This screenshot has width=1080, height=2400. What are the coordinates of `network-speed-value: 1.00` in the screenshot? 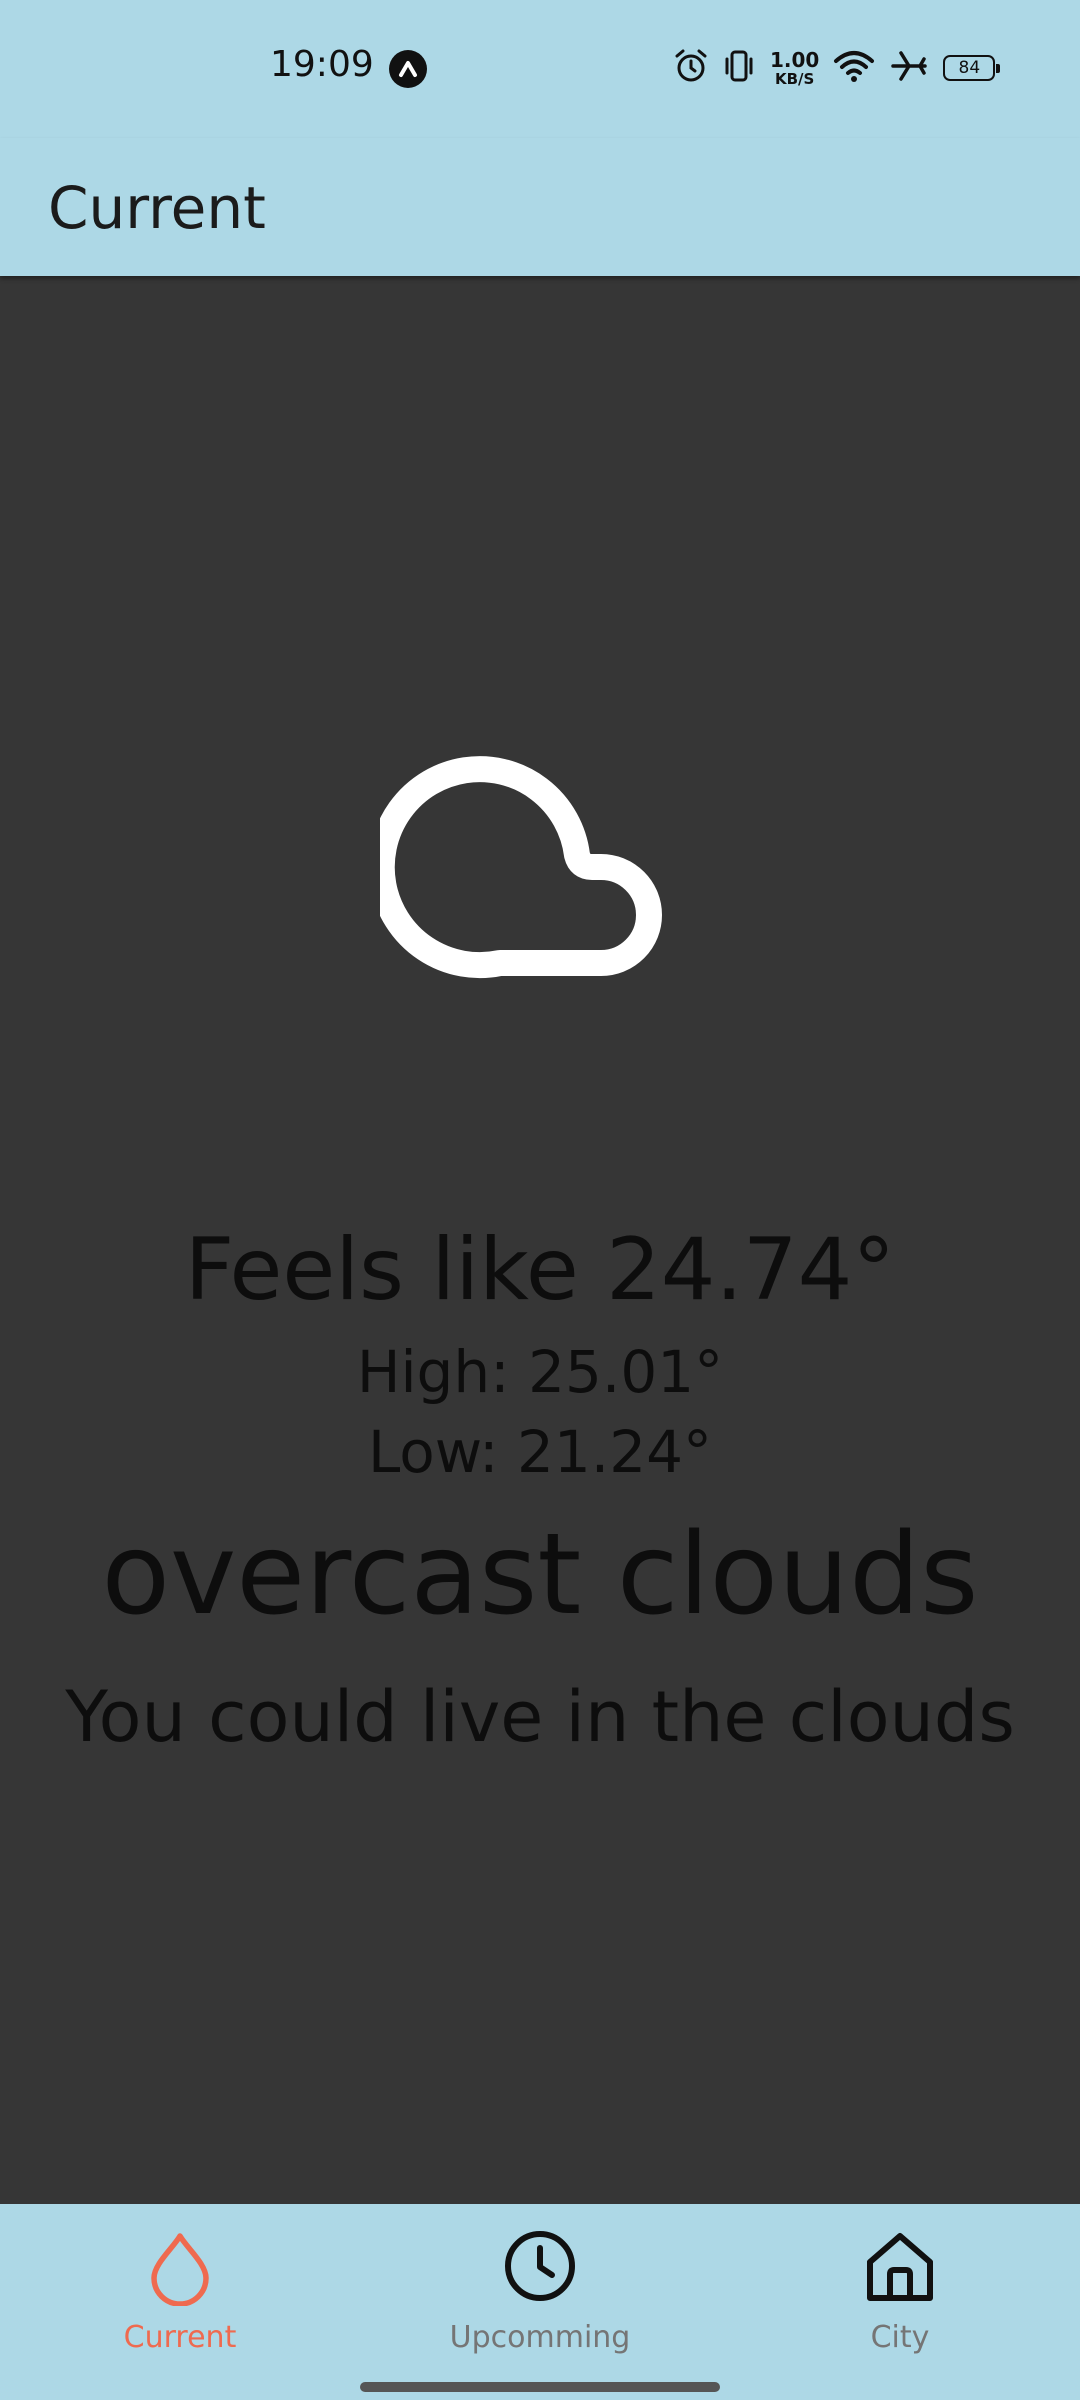 It's located at (795, 59).